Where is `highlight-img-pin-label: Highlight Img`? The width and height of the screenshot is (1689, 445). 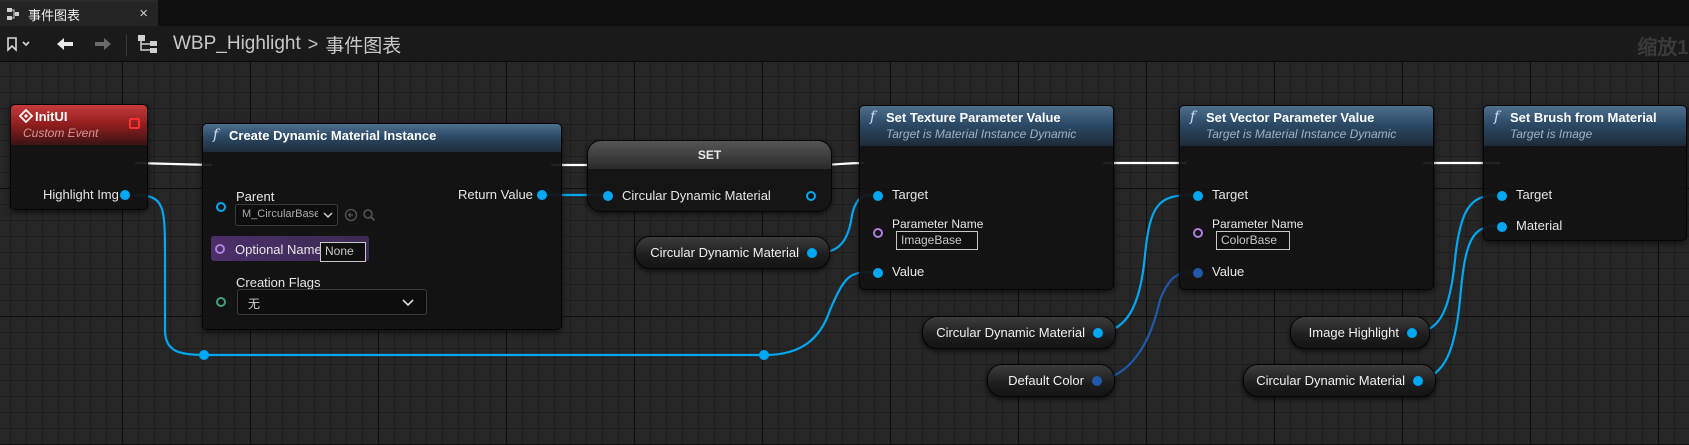 highlight-img-pin-label: Highlight Img is located at coordinates (81, 194).